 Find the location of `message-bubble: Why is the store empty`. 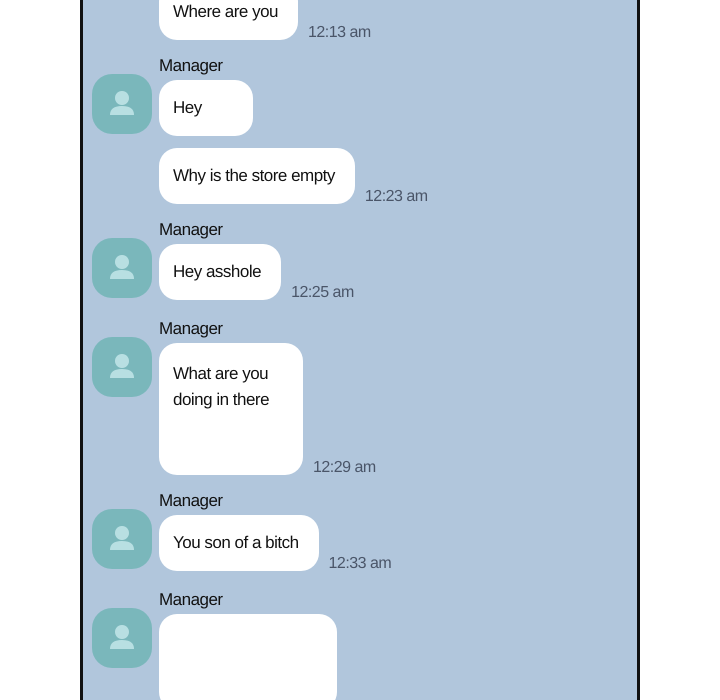

message-bubble: Why is the store empty is located at coordinates (257, 176).